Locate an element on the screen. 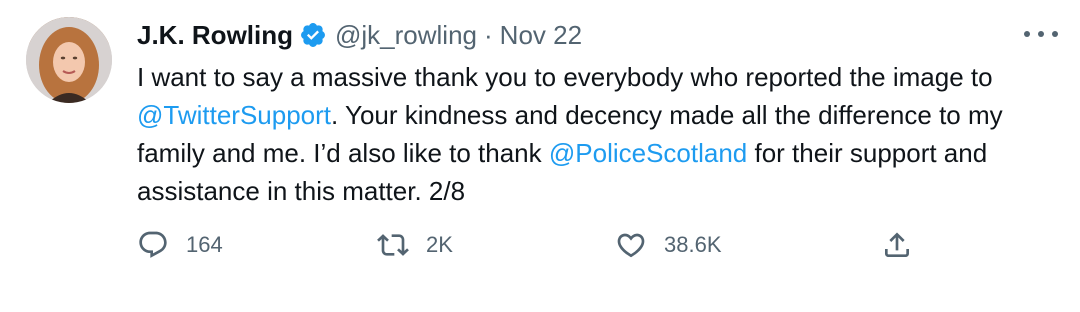 The height and width of the screenshot is (312, 1080). reply-count: 164 is located at coordinates (204, 244).